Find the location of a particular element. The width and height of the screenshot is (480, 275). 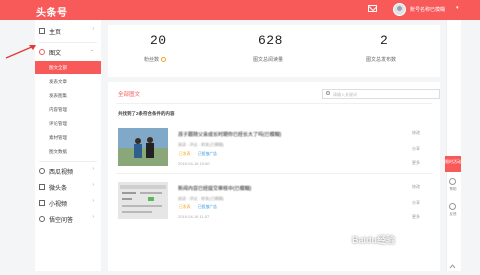

feedback-label: 反馈 is located at coordinates (453, 214).